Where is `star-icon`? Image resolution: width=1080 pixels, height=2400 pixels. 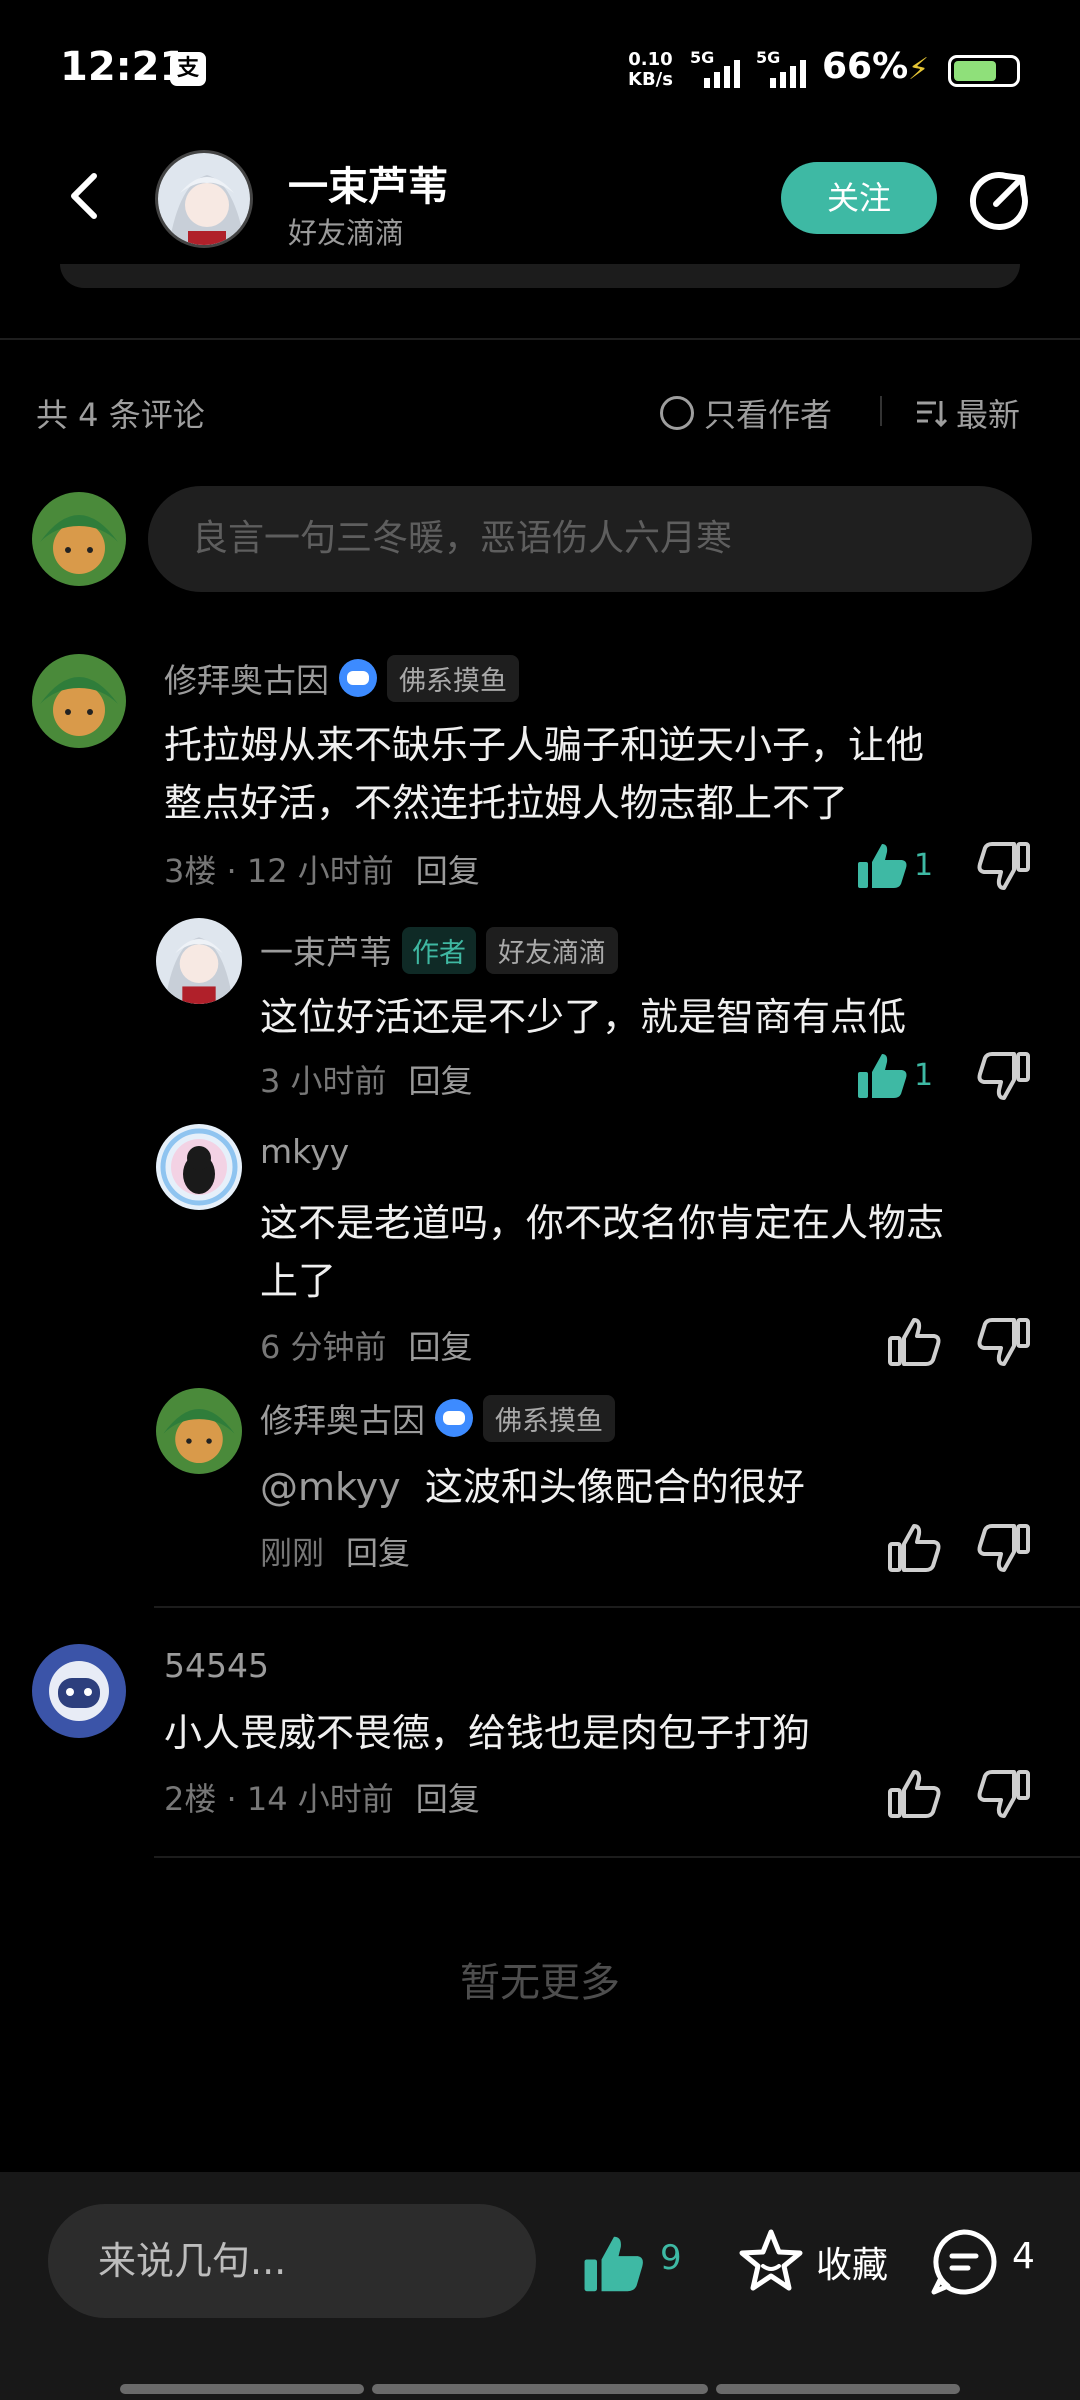
star-icon is located at coordinates (771, 2261).